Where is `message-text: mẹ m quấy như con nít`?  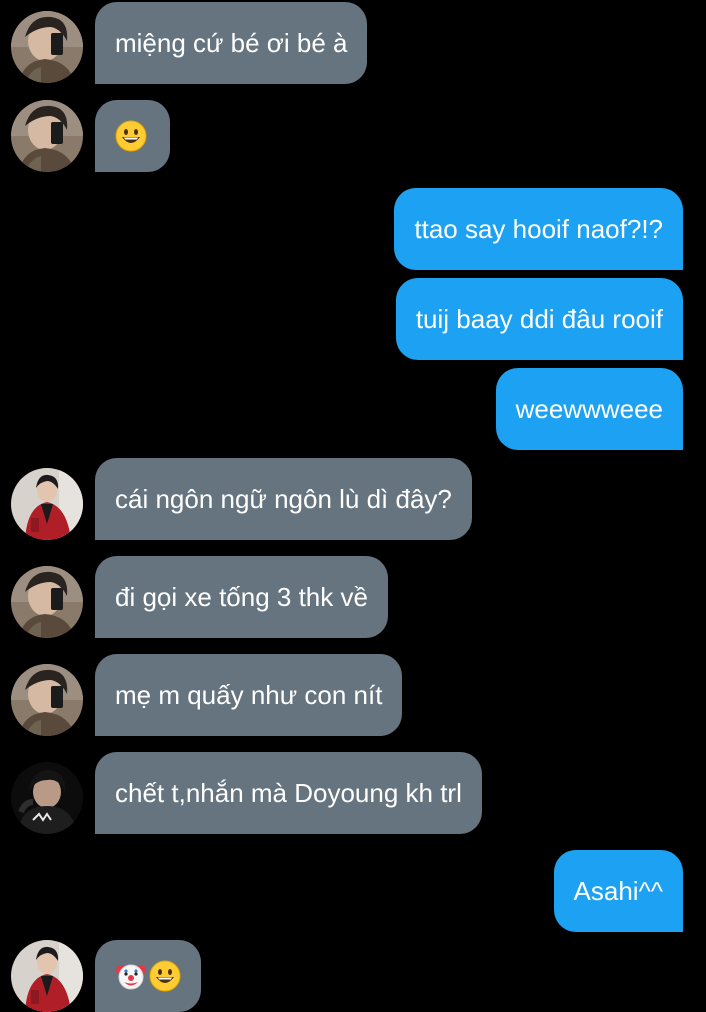
message-text: mẹ m quấy như con nít is located at coordinates (249, 694).